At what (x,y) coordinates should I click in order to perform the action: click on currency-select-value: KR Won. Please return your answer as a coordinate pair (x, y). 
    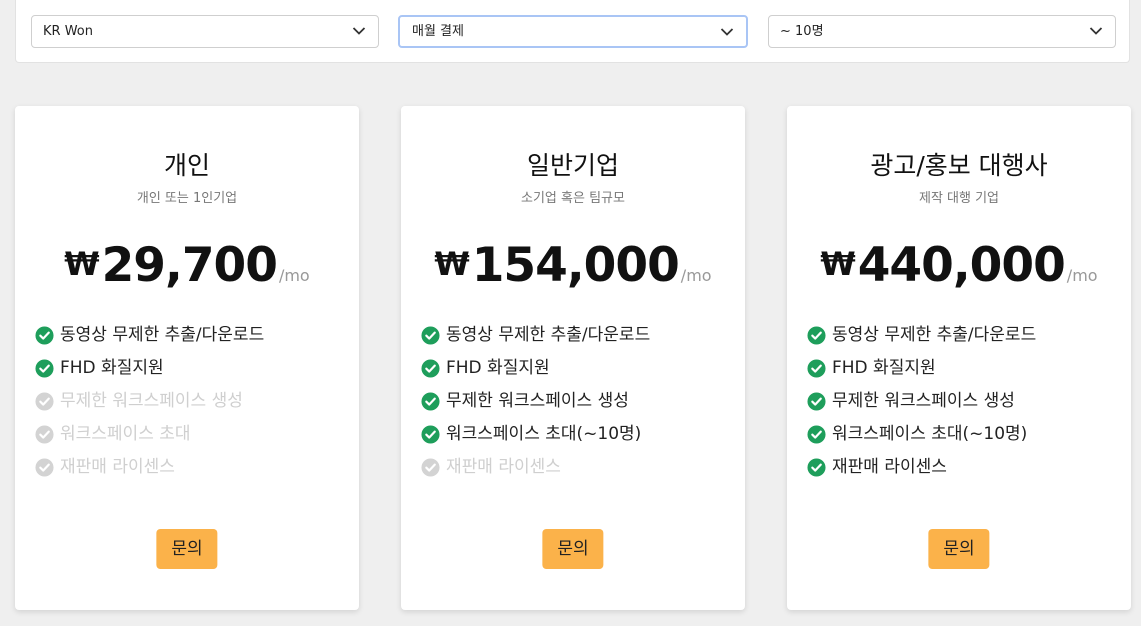
    Looking at the image, I should click on (68, 31).